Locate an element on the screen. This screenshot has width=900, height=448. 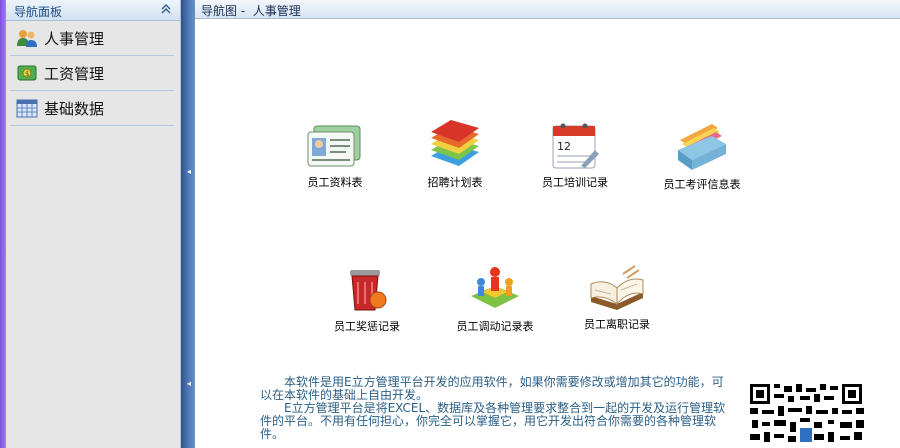
module-label: 员工资料表 is located at coordinates (335, 182).